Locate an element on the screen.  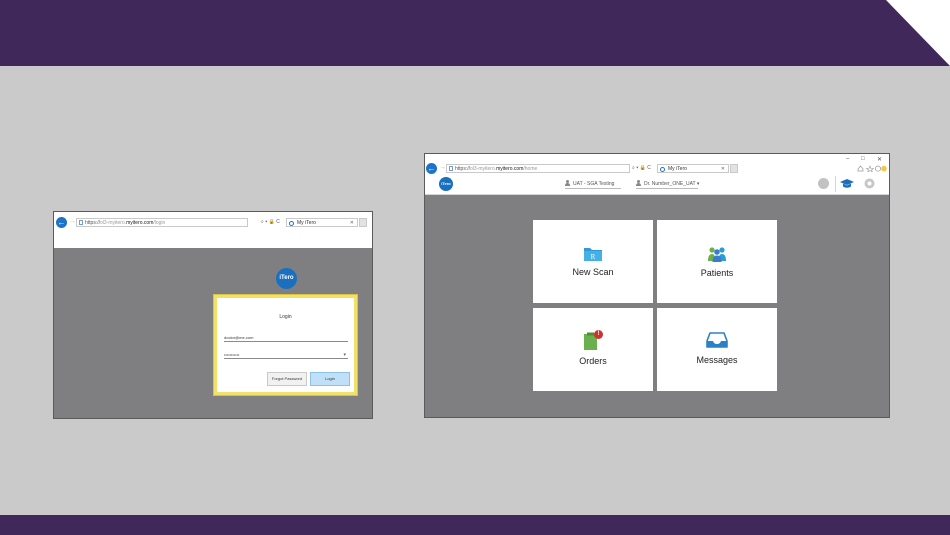
slide-footer-band is located at coordinates (475, 525).